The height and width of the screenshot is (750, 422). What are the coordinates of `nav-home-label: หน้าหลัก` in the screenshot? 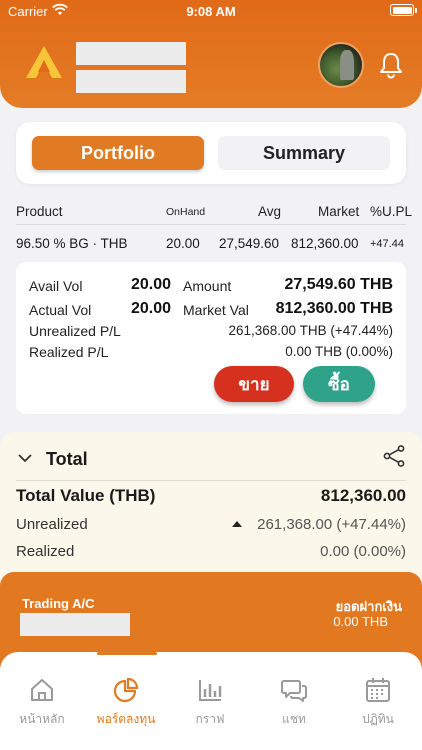 It's located at (42, 719).